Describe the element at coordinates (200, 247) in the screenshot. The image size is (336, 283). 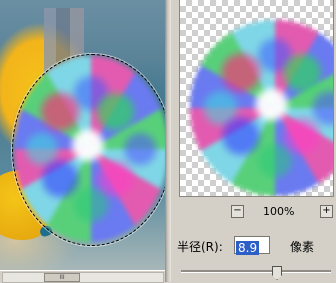
I see `radius-label: 半径(R):` at that location.